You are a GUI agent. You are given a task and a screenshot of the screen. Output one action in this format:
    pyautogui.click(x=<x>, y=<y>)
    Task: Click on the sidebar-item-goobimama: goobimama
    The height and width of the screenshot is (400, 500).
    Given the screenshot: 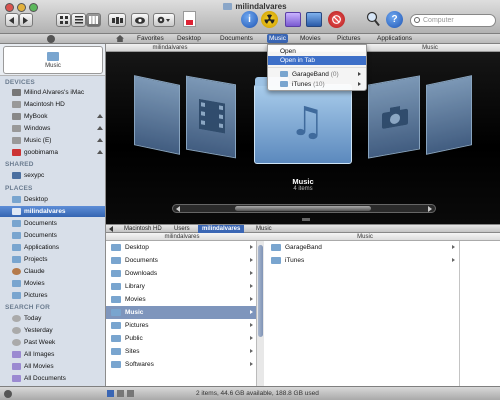 What is the action you would take?
    pyautogui.click(x=52, y=152)
    